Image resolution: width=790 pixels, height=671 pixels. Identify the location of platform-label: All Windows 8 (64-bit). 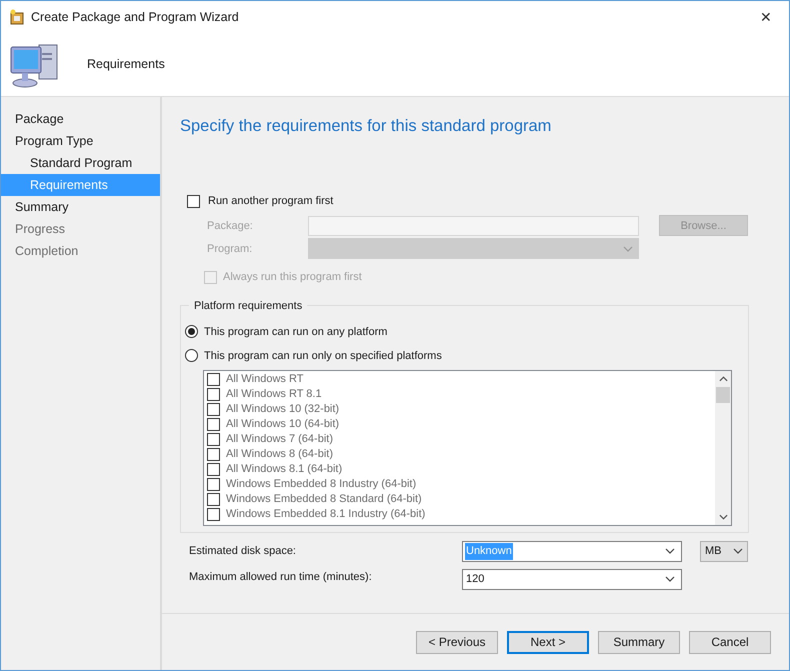
(279, 454).